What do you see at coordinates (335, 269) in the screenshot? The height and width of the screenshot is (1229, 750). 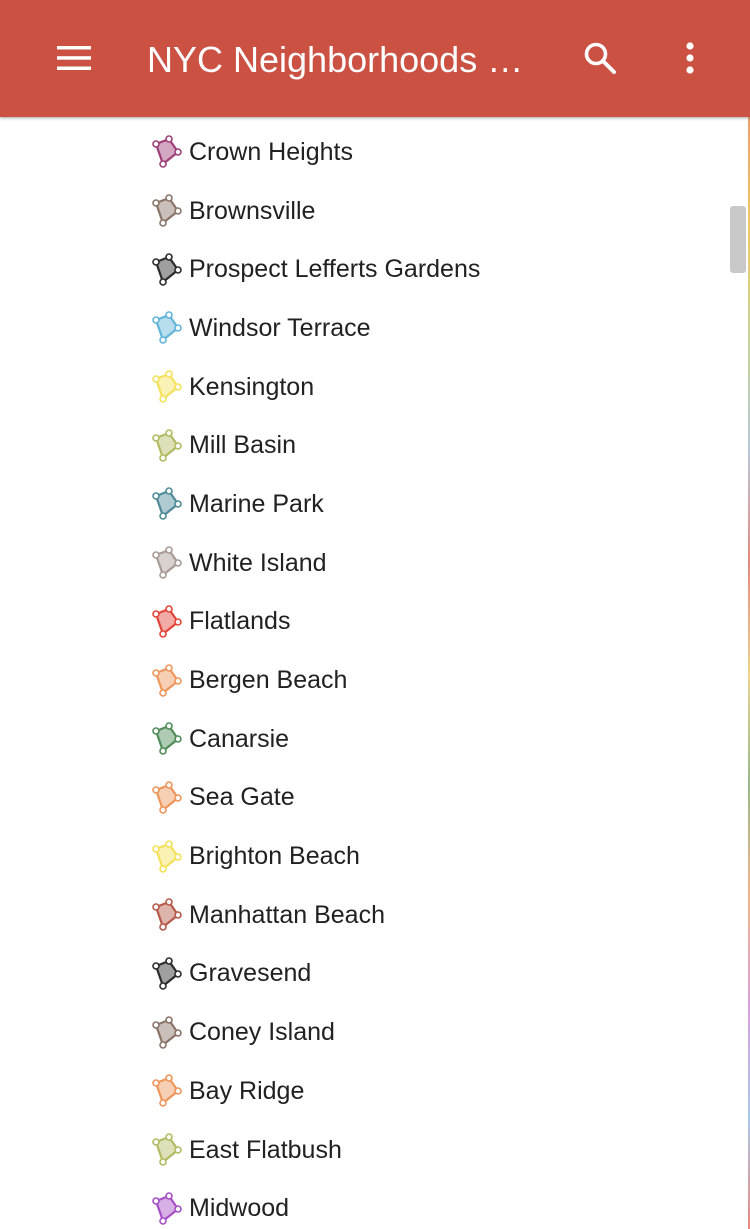 I see `neighborhood-label: Prospect Lefferts Gardens` at bounding box center [335, 269].